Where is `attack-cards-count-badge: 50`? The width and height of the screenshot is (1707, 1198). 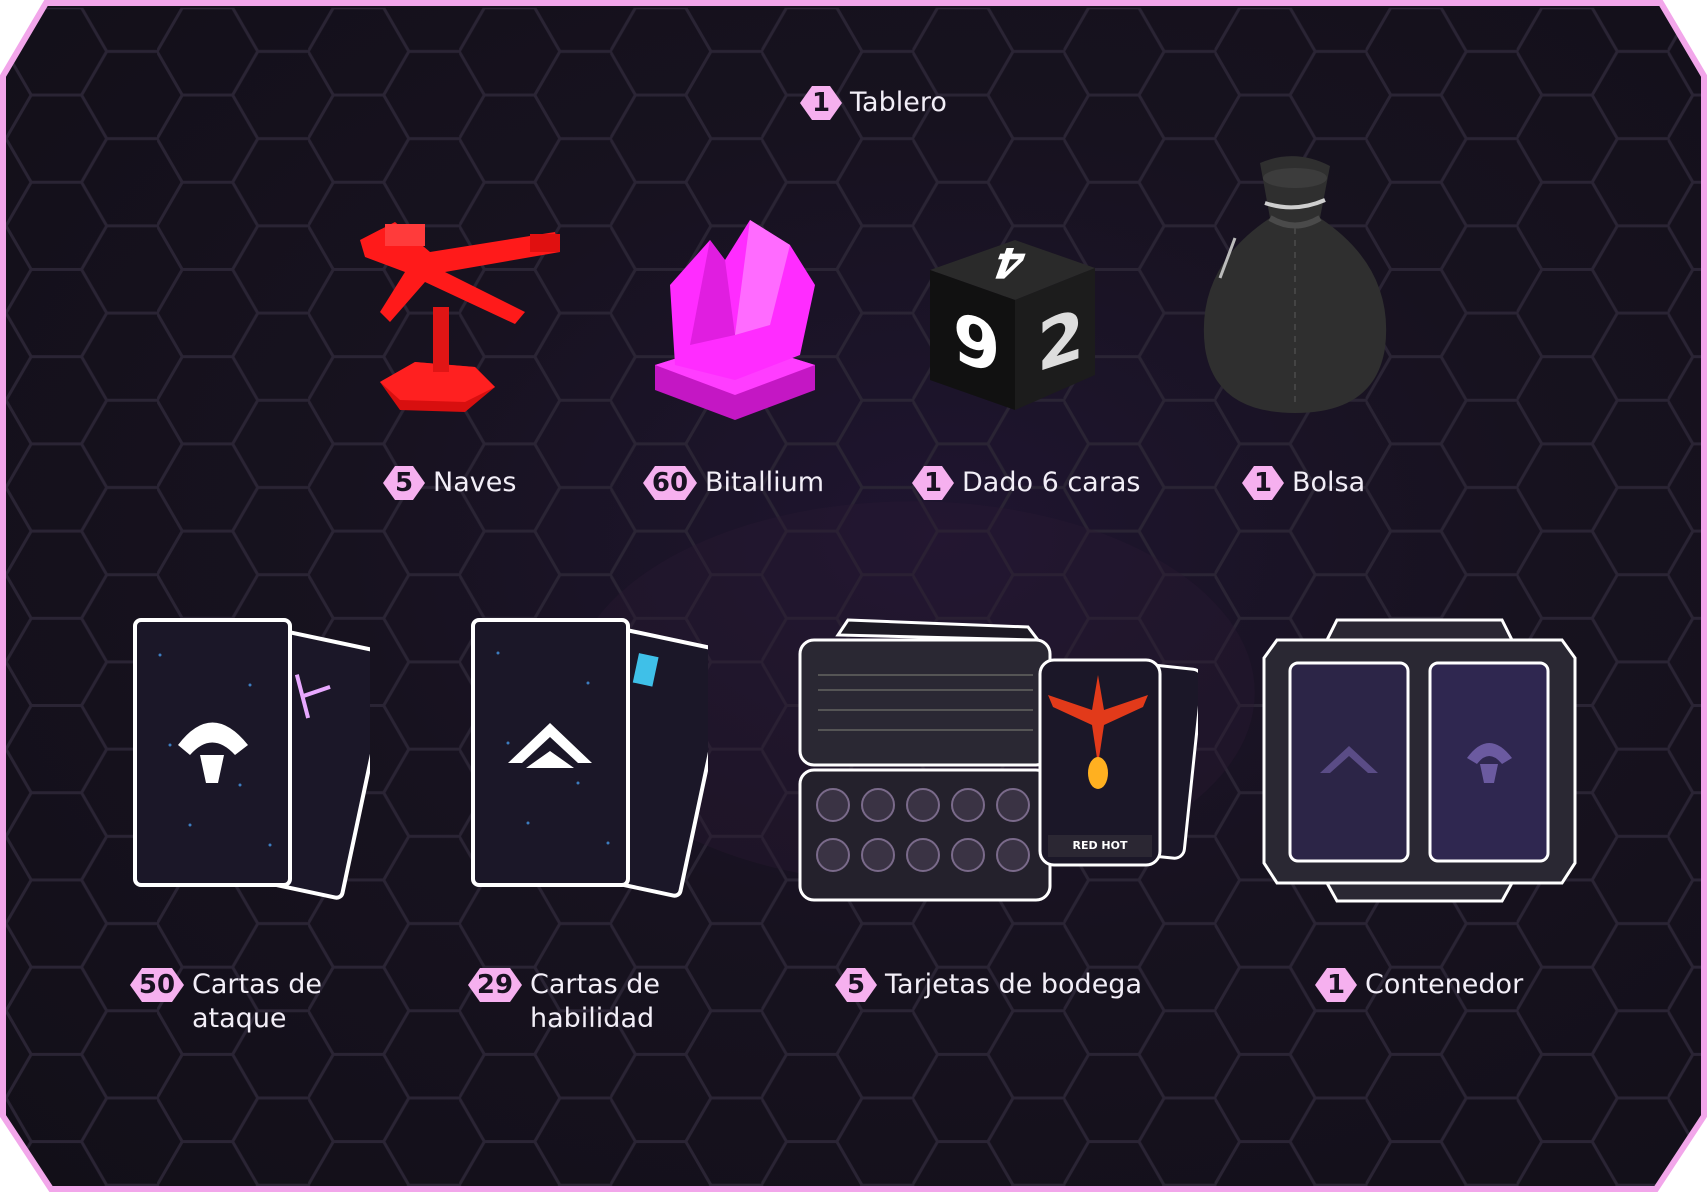
attack-cards-count-badge: 50 is located at coordinates (157, 985).